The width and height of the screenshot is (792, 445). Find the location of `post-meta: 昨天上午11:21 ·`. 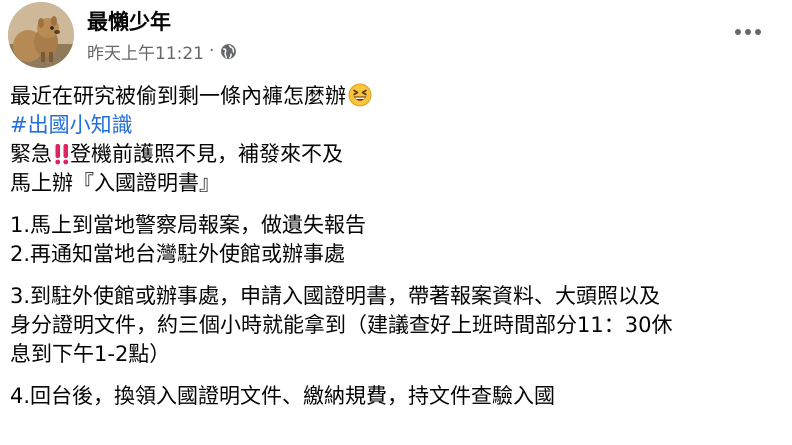

post-meta: 昨天上午11:21 · is located at coordinates (162, 51).